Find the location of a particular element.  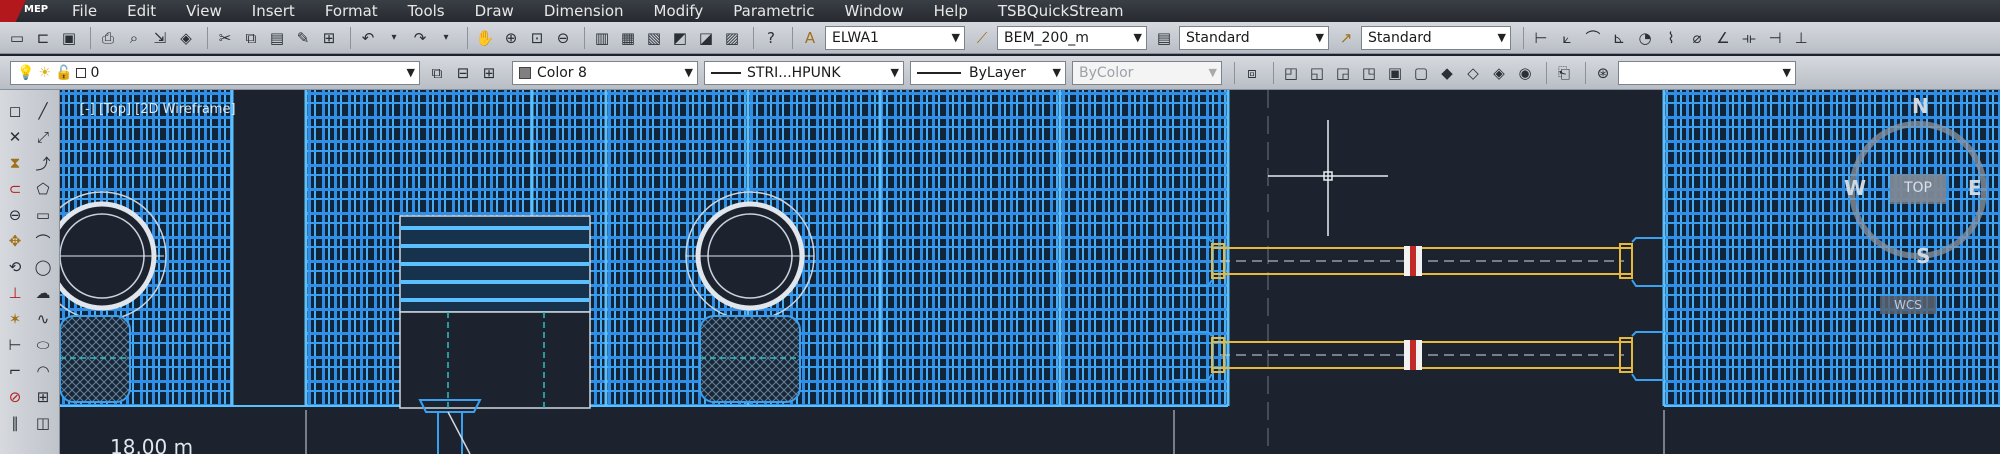

dim-style-icon: ⟋ is located at coordinates (982, 38).